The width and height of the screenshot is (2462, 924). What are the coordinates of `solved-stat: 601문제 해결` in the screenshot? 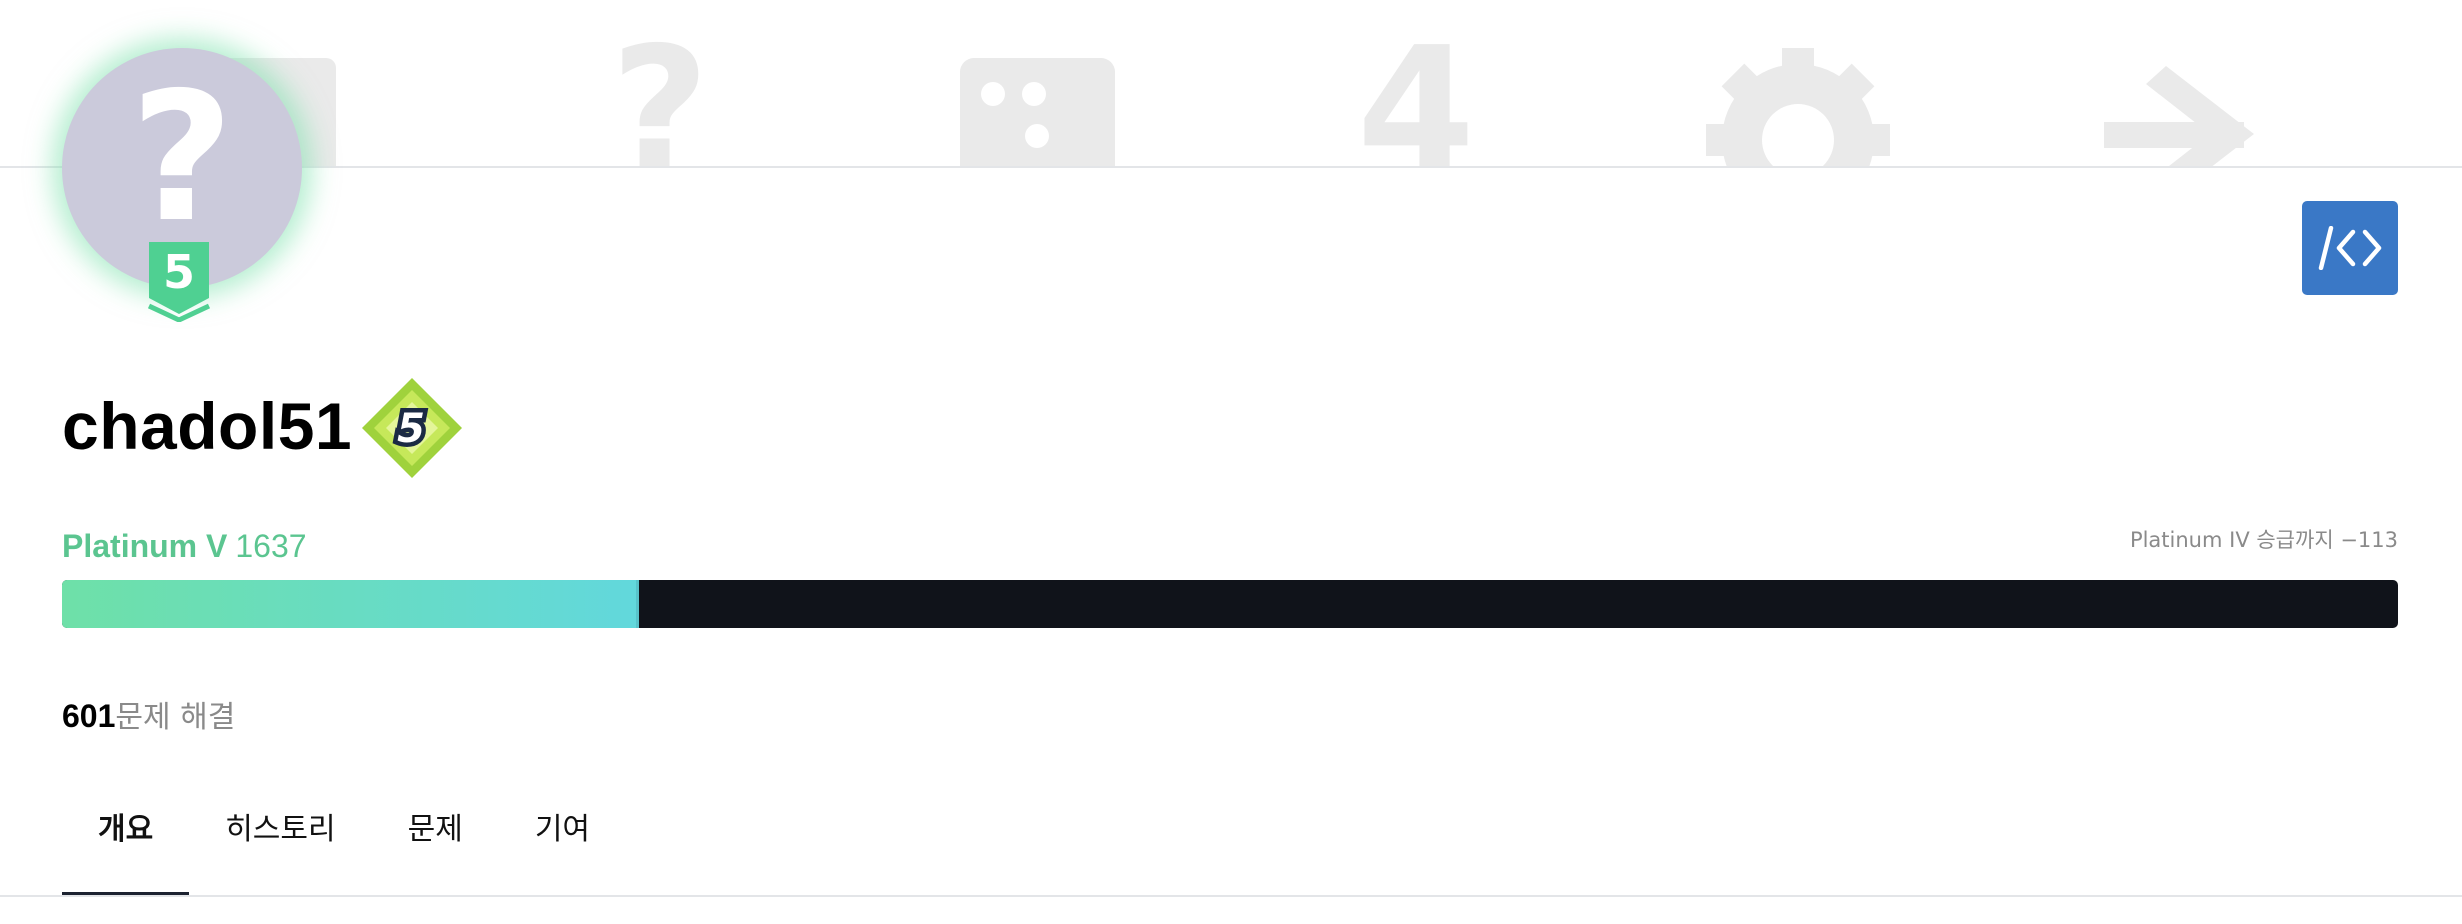 It's located at (148, 716).